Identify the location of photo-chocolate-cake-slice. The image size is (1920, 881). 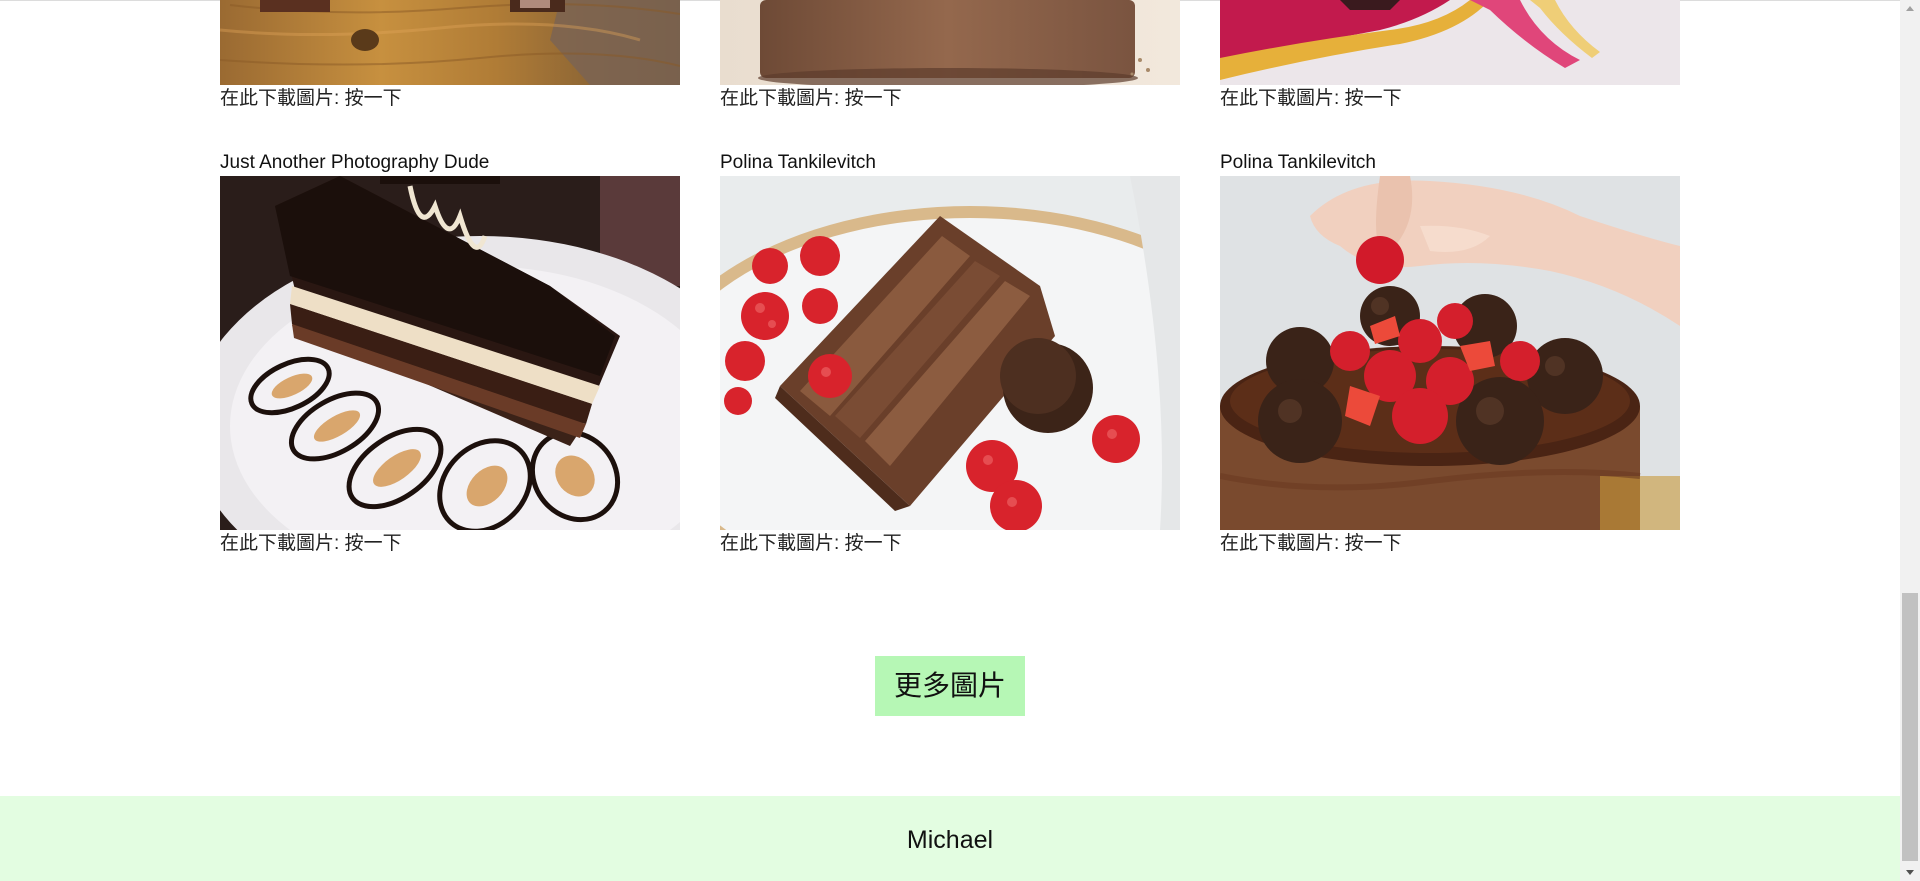
(450, 353).